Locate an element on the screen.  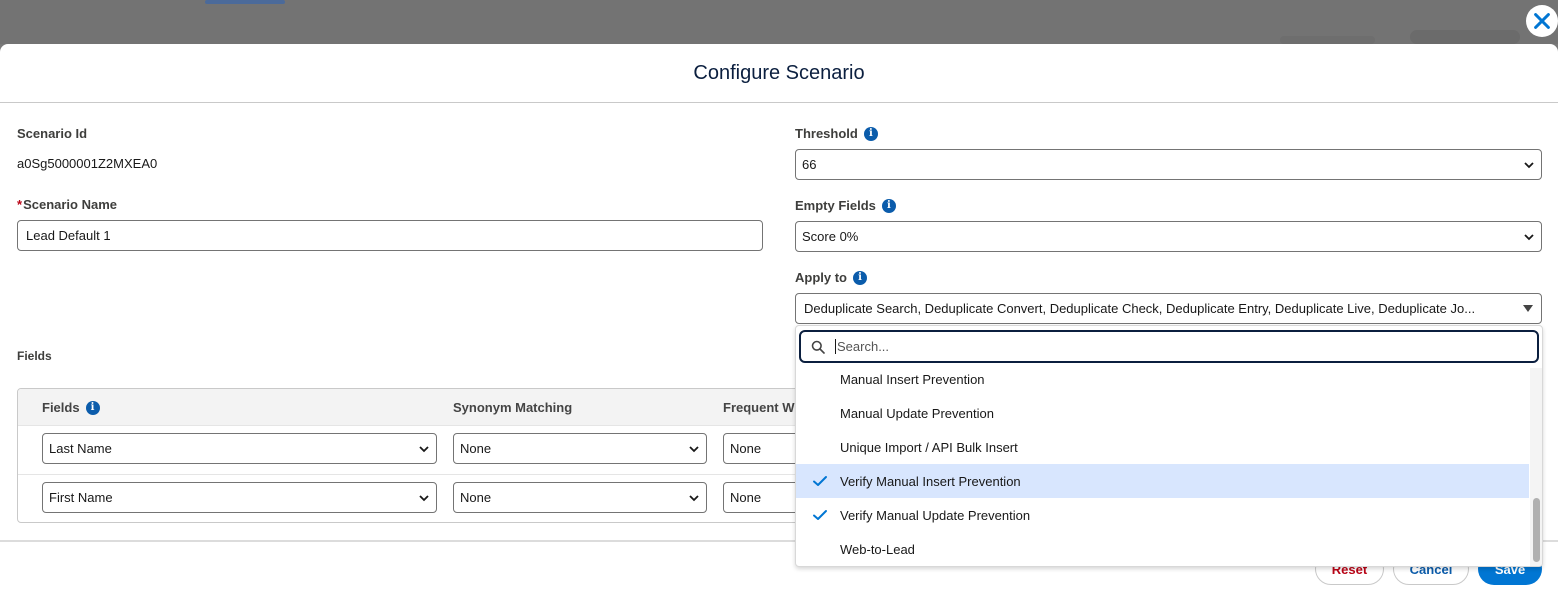
search-icon is located at coordinates (818, 347).